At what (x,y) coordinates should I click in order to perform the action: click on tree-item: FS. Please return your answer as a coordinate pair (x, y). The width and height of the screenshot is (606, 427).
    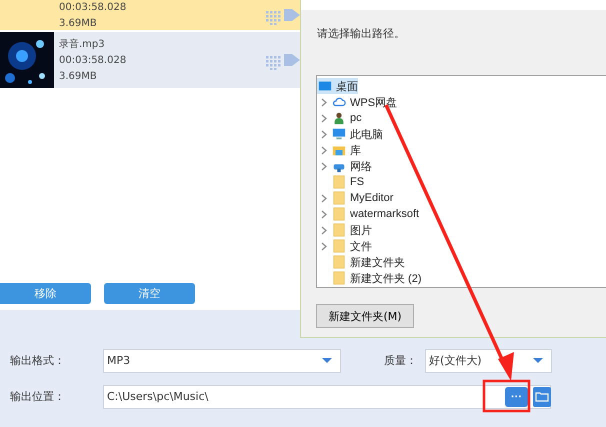
    Looking at the image, I should click on (340, 182).